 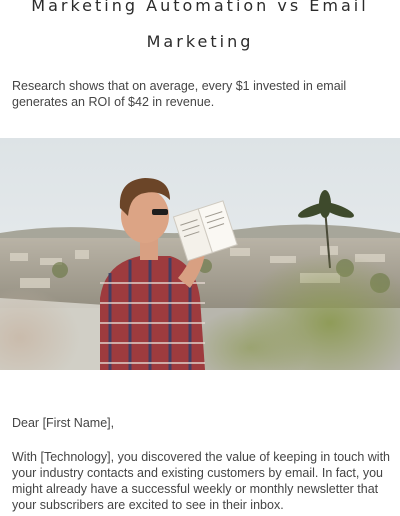 I want to click on email-title-line-1: Marketing Automation vs Email, so click(x=200, y=7).